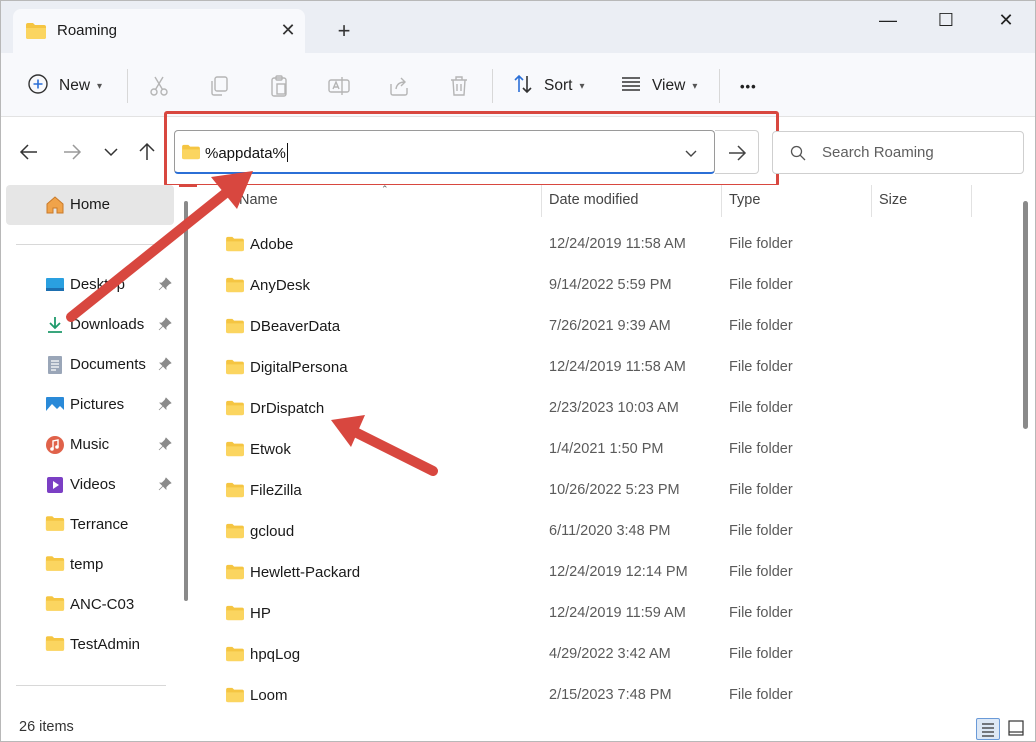 The width and height of the screenshot is (1036, 742). What do you see at coordinates (344, 32) in the screenshot?
I see `new-tab-button: +` at bounding box center [344, 32].